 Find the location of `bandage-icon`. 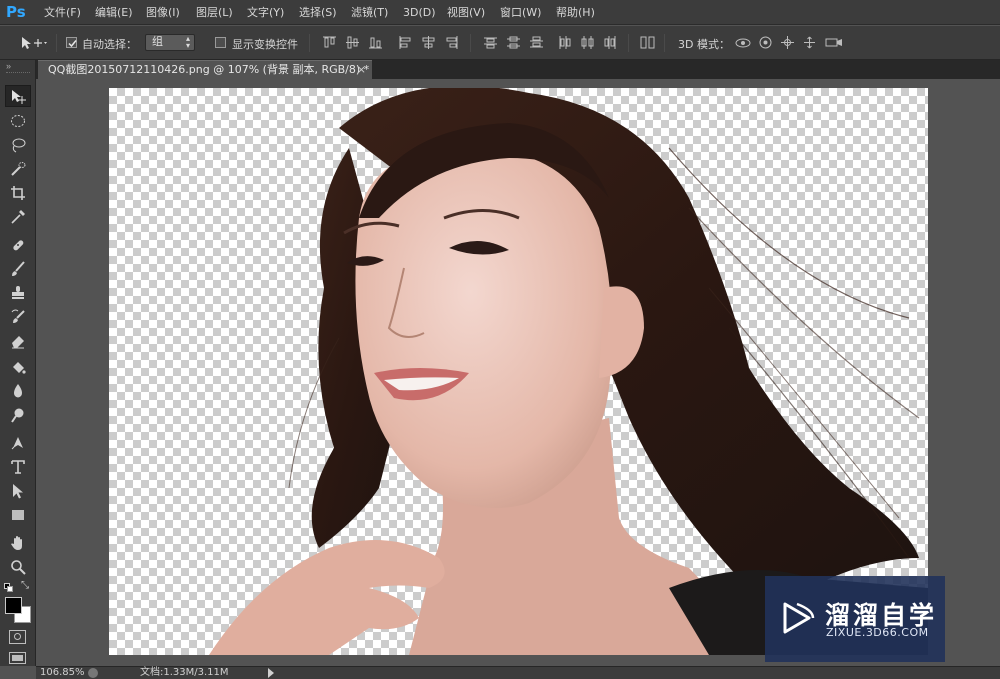

bandage-icon is located at coordinates (18, 245).